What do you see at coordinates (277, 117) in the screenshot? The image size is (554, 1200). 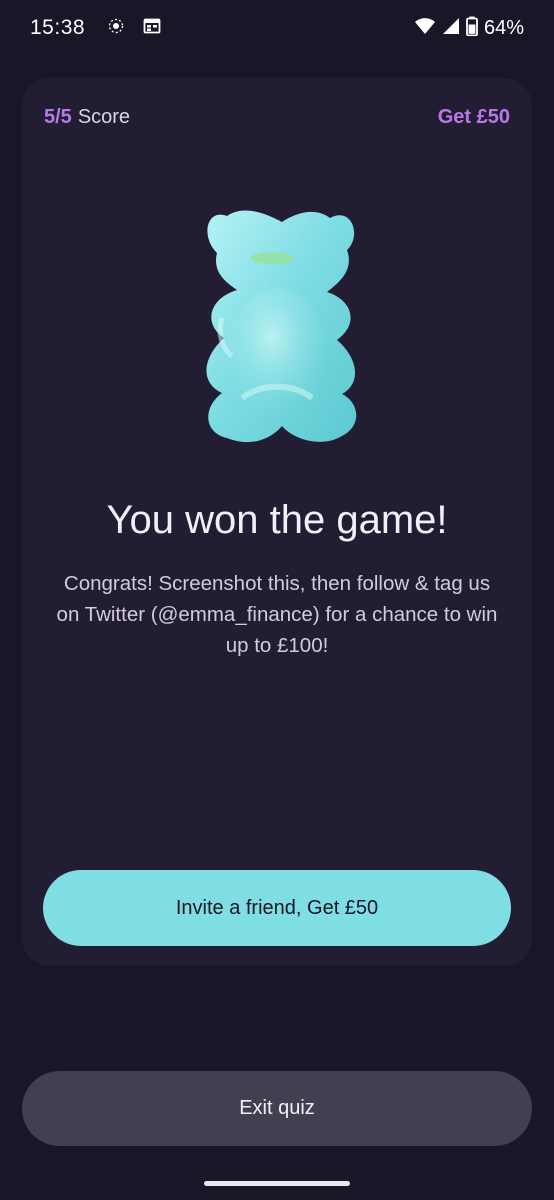 I see `score-row: 5/5 Score Get £50` at bounding box center [277, 117].